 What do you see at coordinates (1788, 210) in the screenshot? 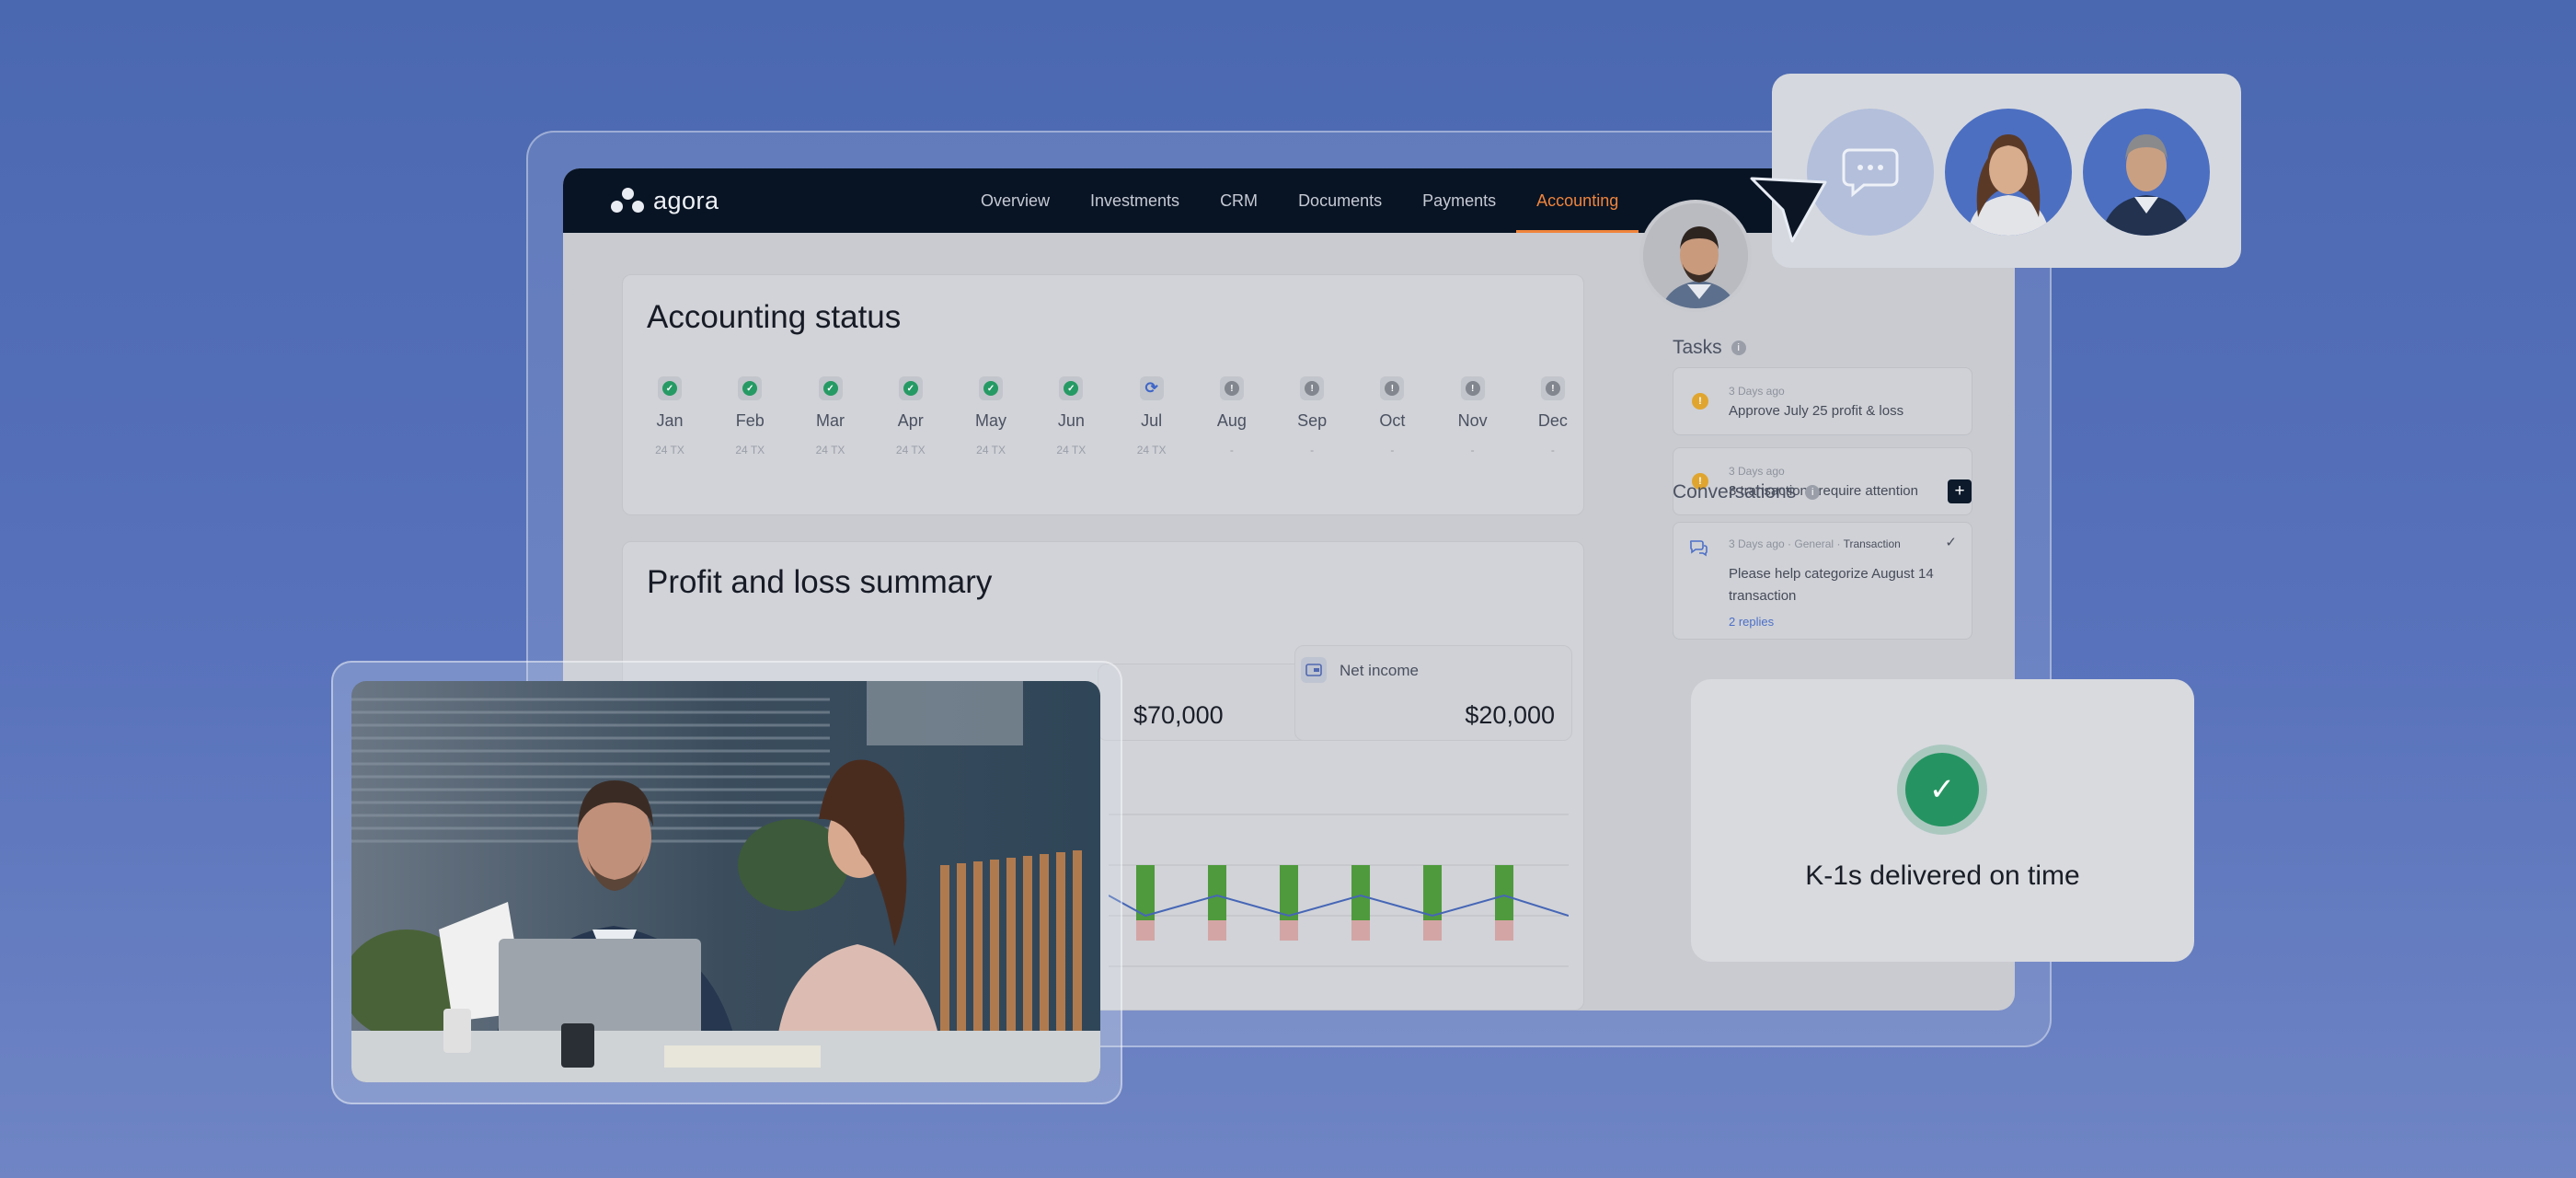
I see `cursor-pointer-icon` at bounding box center [1788, 210].